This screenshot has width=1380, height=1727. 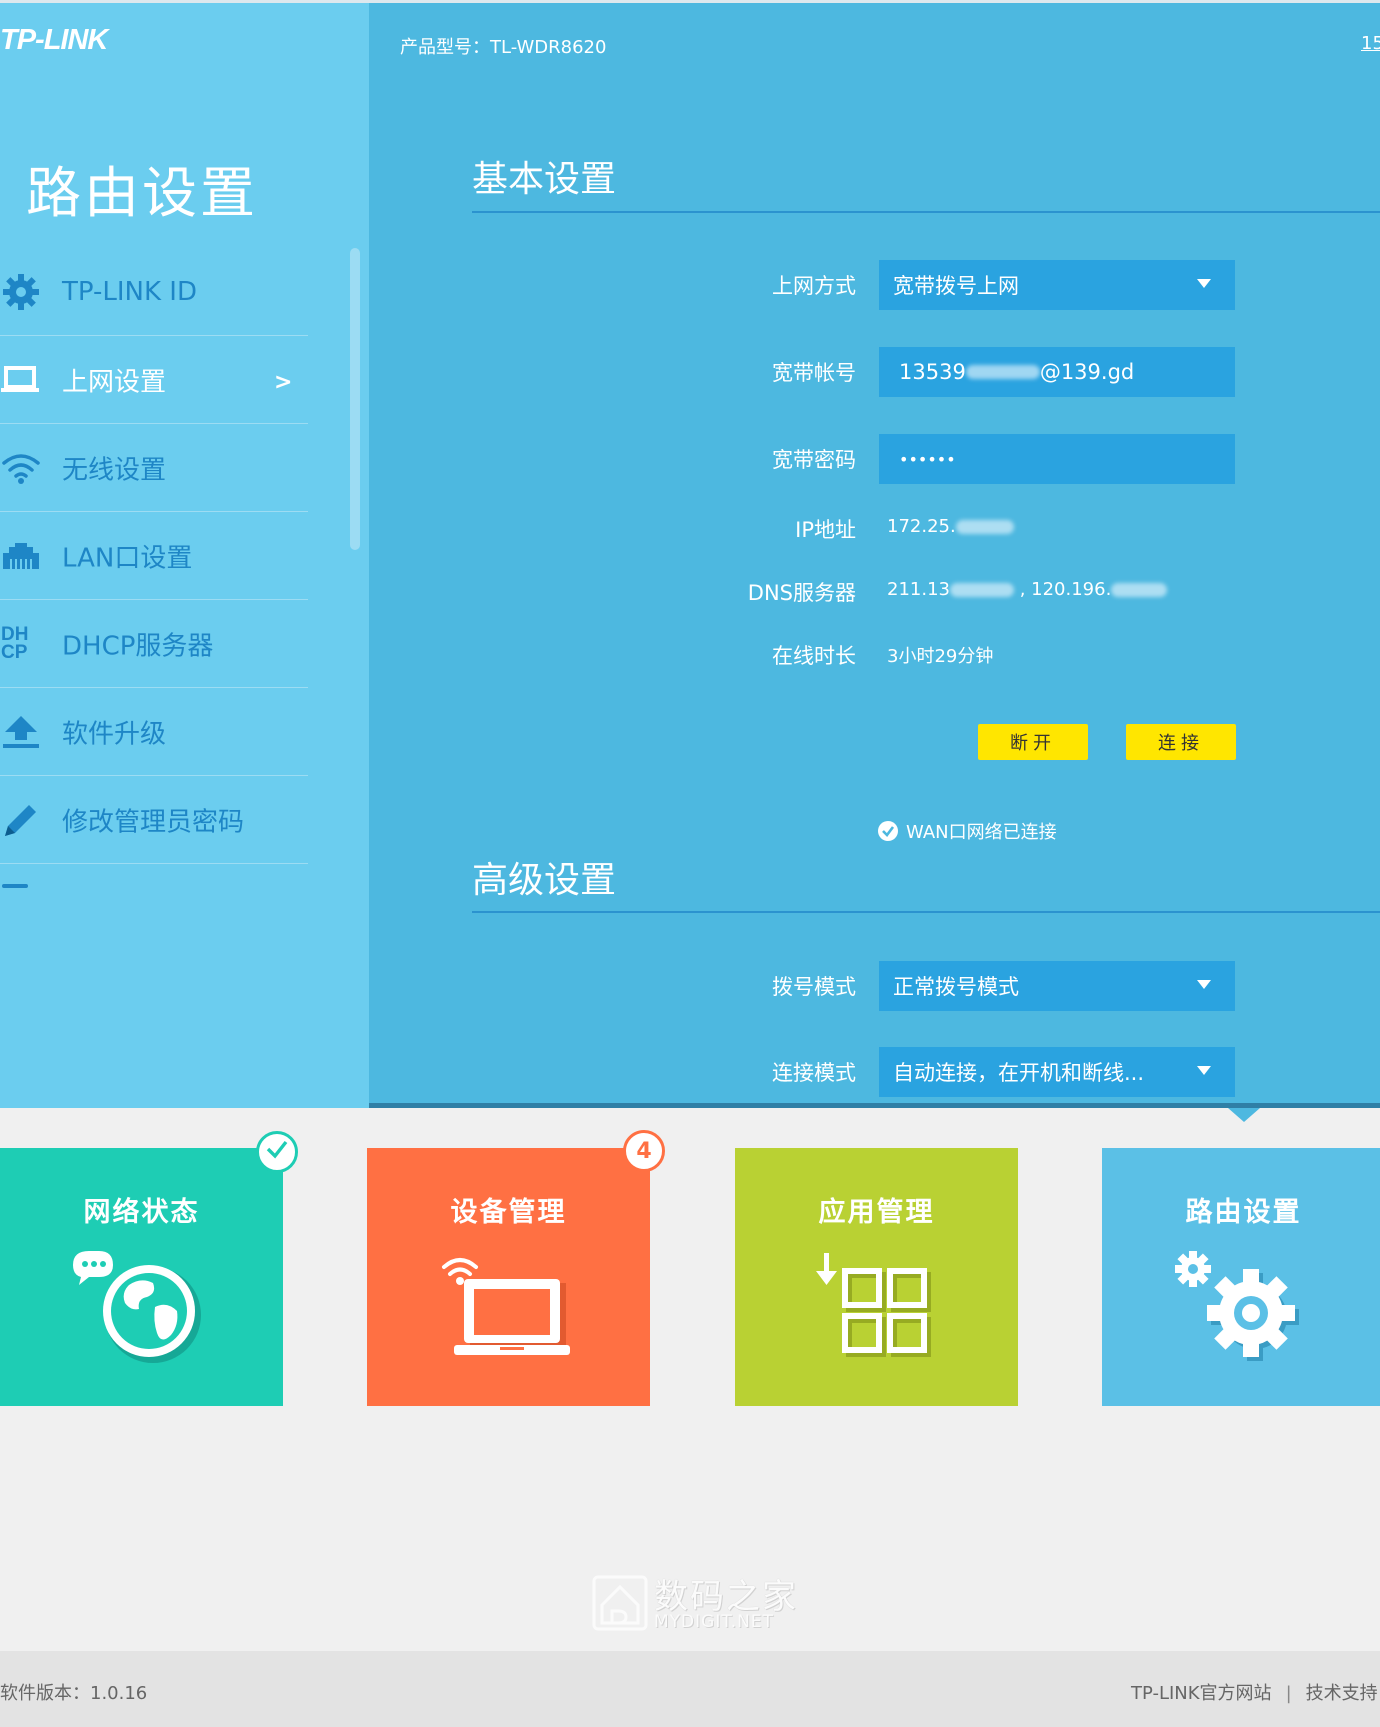 I want to click on footer: 软件版本：1.0.16 TP-LINK官方网站 | 技术支持, so click(x=690, y=1689).